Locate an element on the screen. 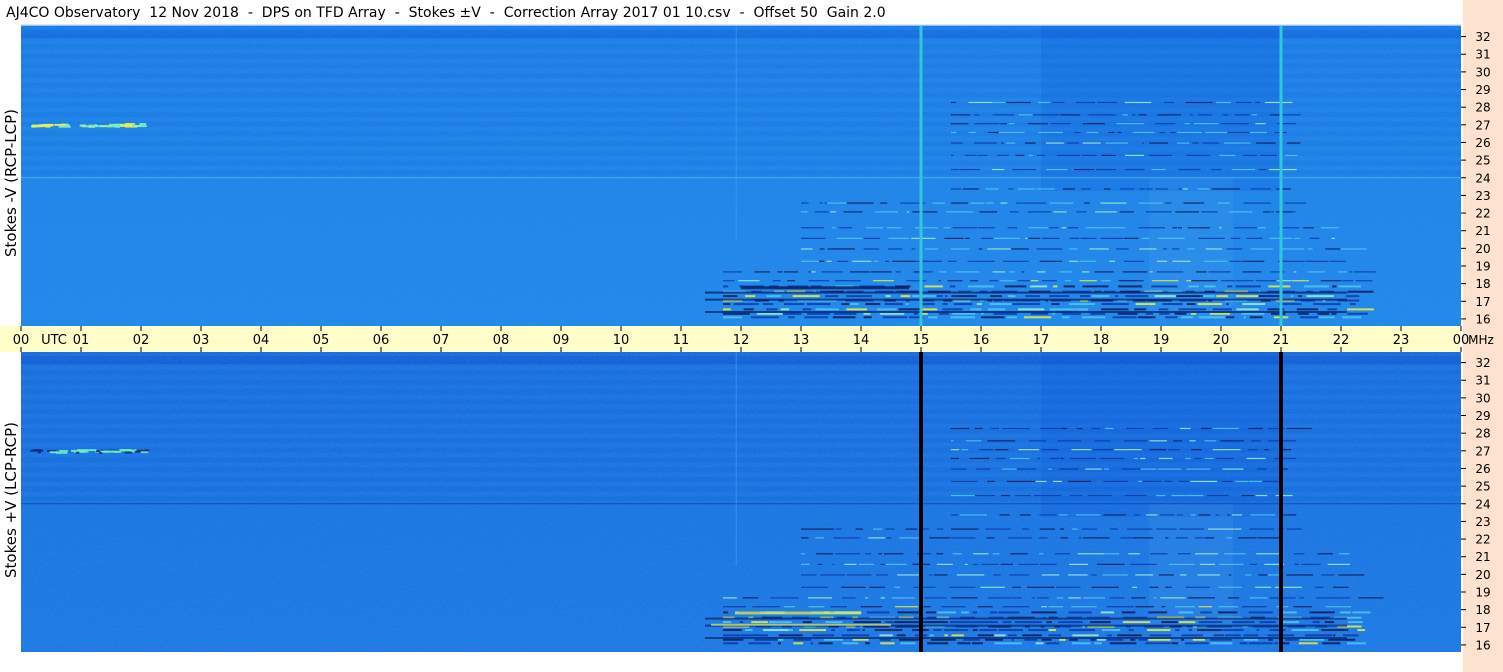  utc-tick-label: 18 is located at coordinates (1101, 340).